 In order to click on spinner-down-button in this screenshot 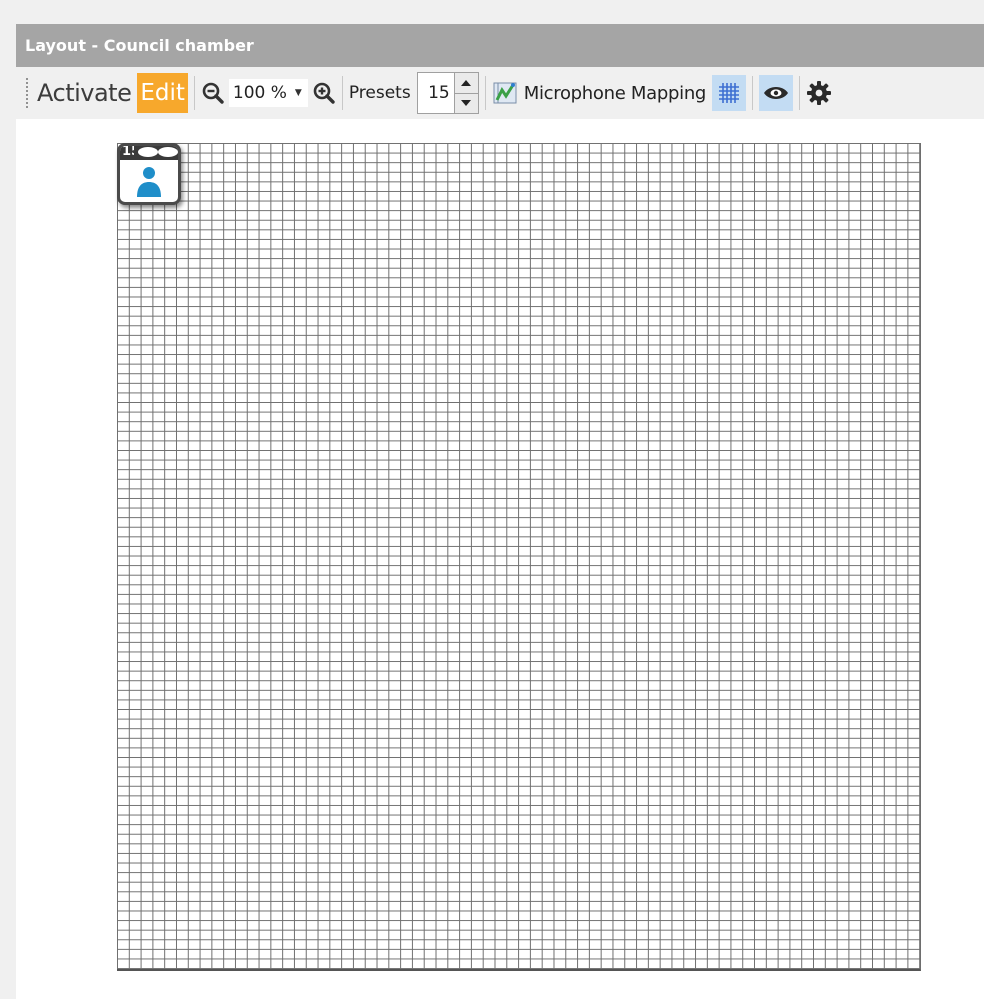, I will do `click(466, 102)`.